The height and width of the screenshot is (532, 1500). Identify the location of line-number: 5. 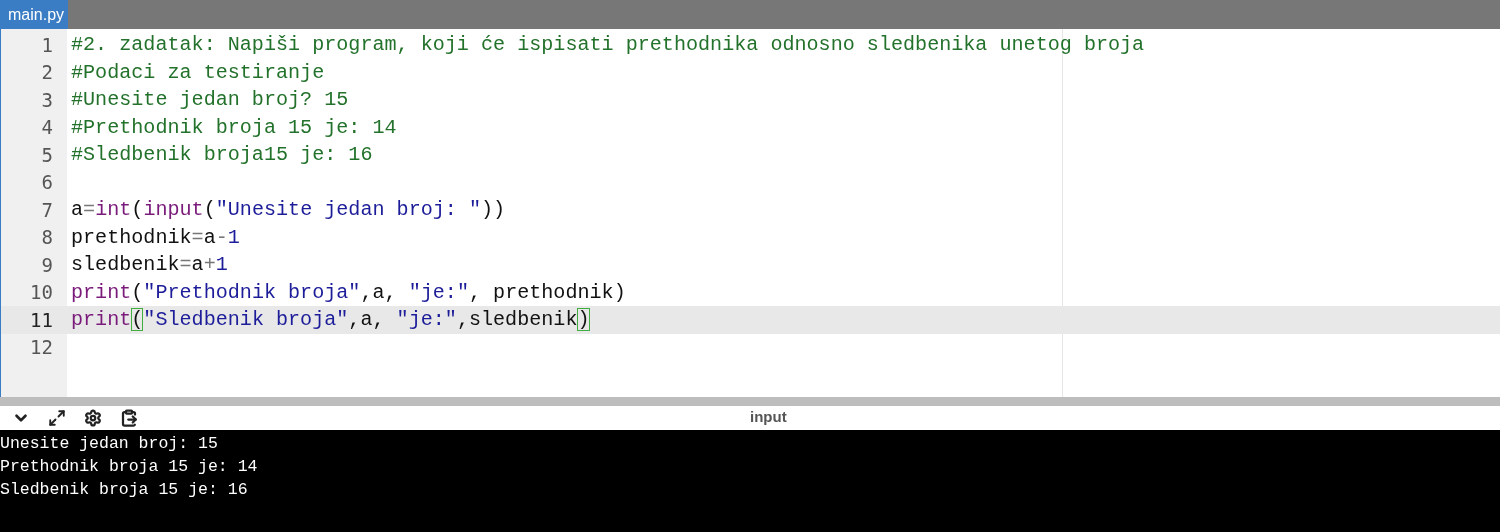
(47, 154).